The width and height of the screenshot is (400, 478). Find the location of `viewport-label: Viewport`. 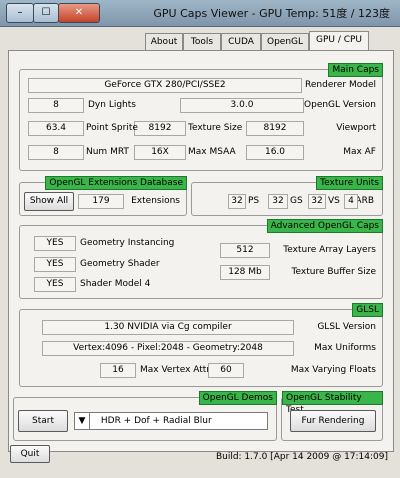

viewport-label: Viewport is located at coordinates (356, 128).